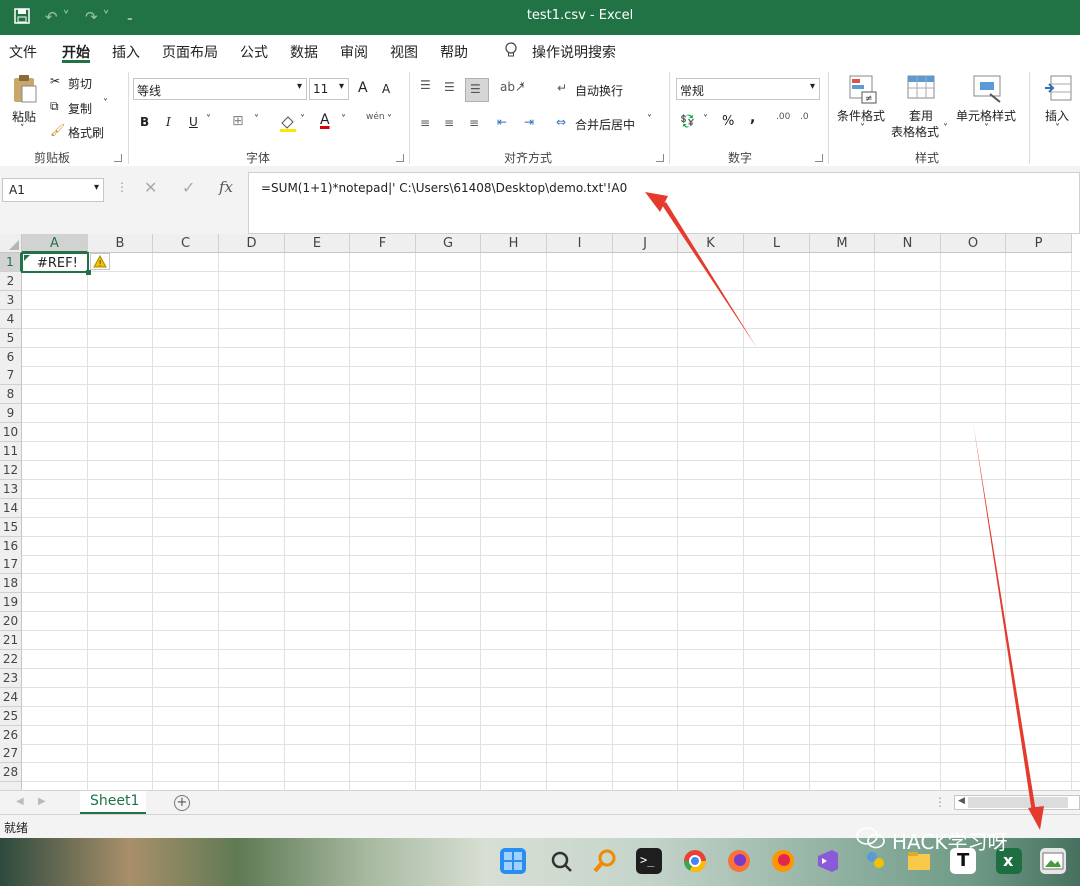 This screenshot has width=1080, height=886. I want to click on arrow-shaft-formula, so click(709, 275).